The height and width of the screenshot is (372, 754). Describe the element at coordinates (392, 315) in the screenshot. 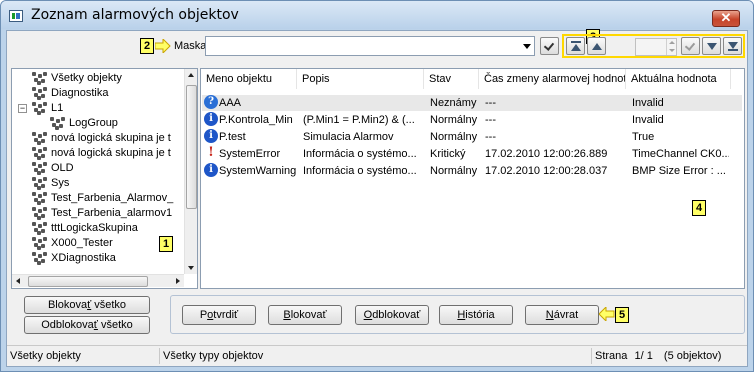

I see `unblock-button: Odblokovať` at that location.